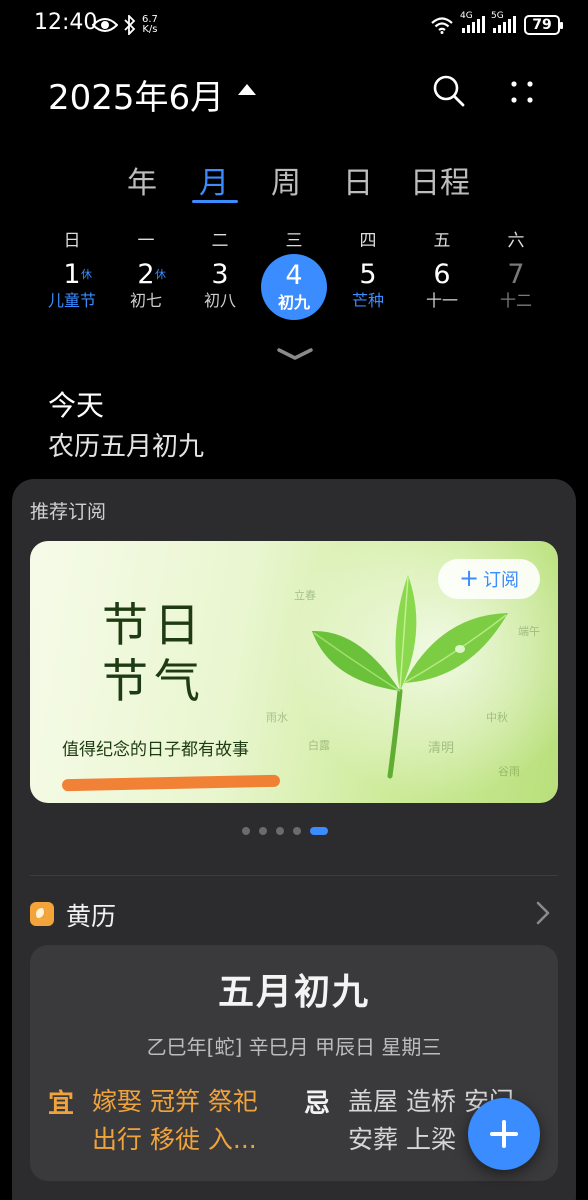  I want to click on sim1-network-tag: 4G, so click(466, 16).